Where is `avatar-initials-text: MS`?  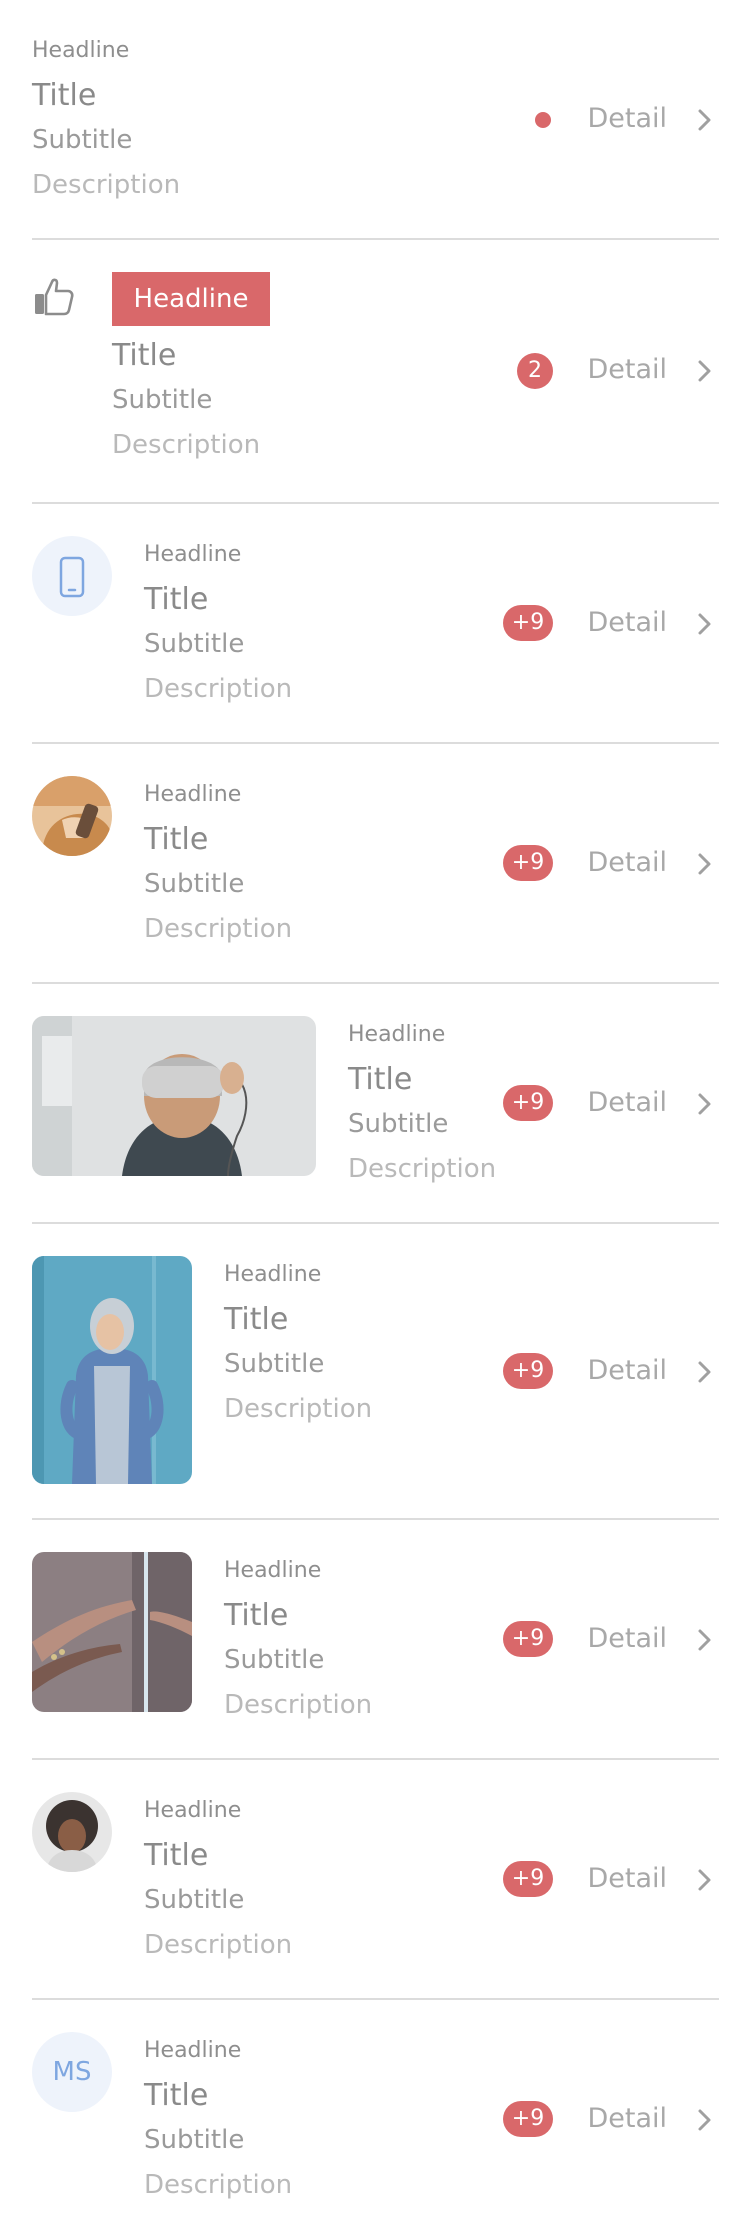
avatar-initials-text: MS is located at coordinates (72, 2072).